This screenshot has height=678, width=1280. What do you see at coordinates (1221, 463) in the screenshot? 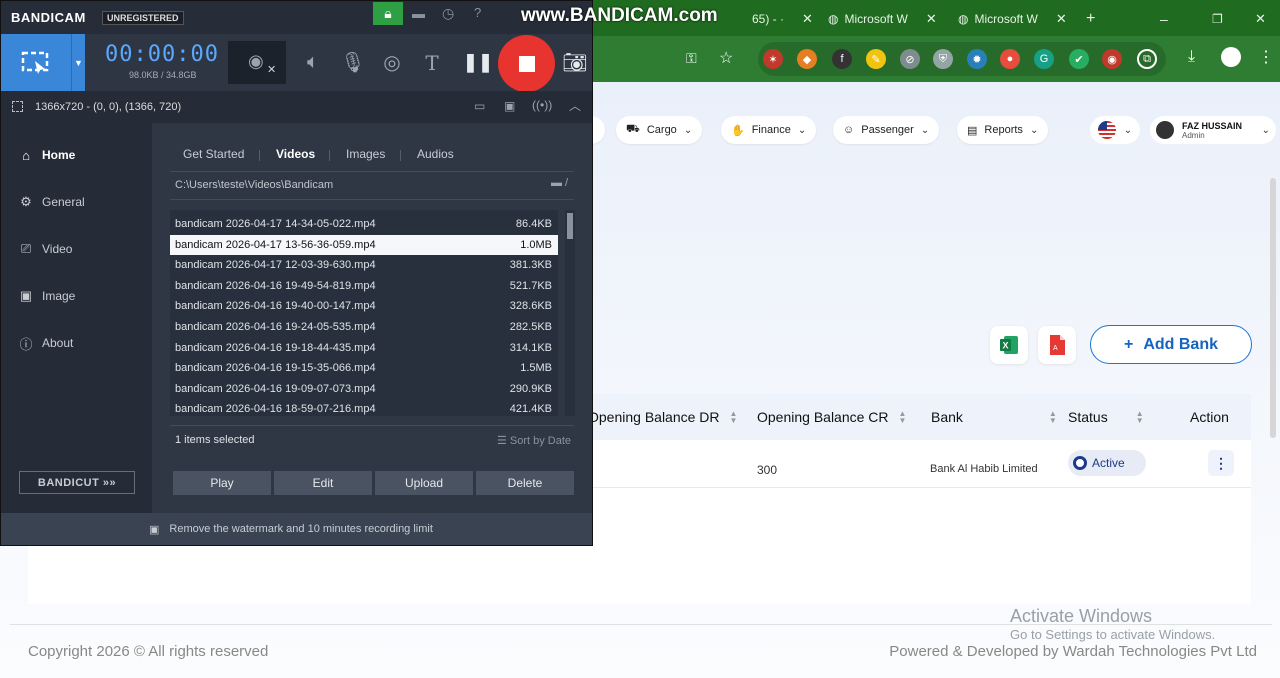
I see `row-action-button: ⋮` at bounding box center [1221, 463].